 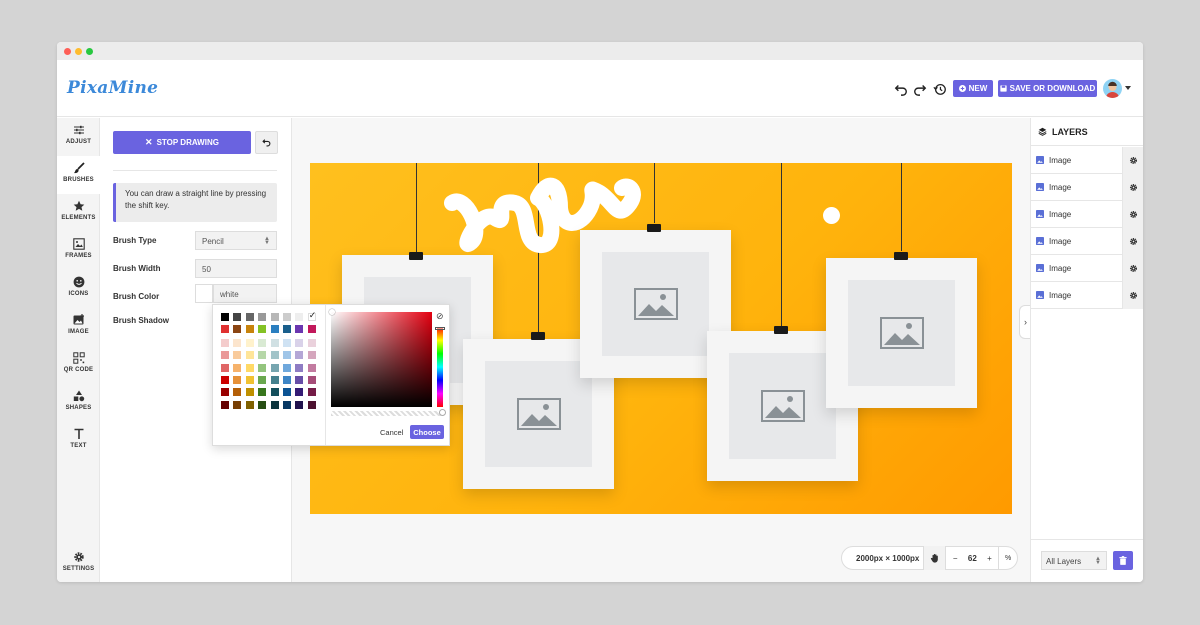 What do you see at coordinates (236, 240) in the screenshot?
I see `brush-type-select: Pencil ▲ ▼` at bounding box center [236, 240].